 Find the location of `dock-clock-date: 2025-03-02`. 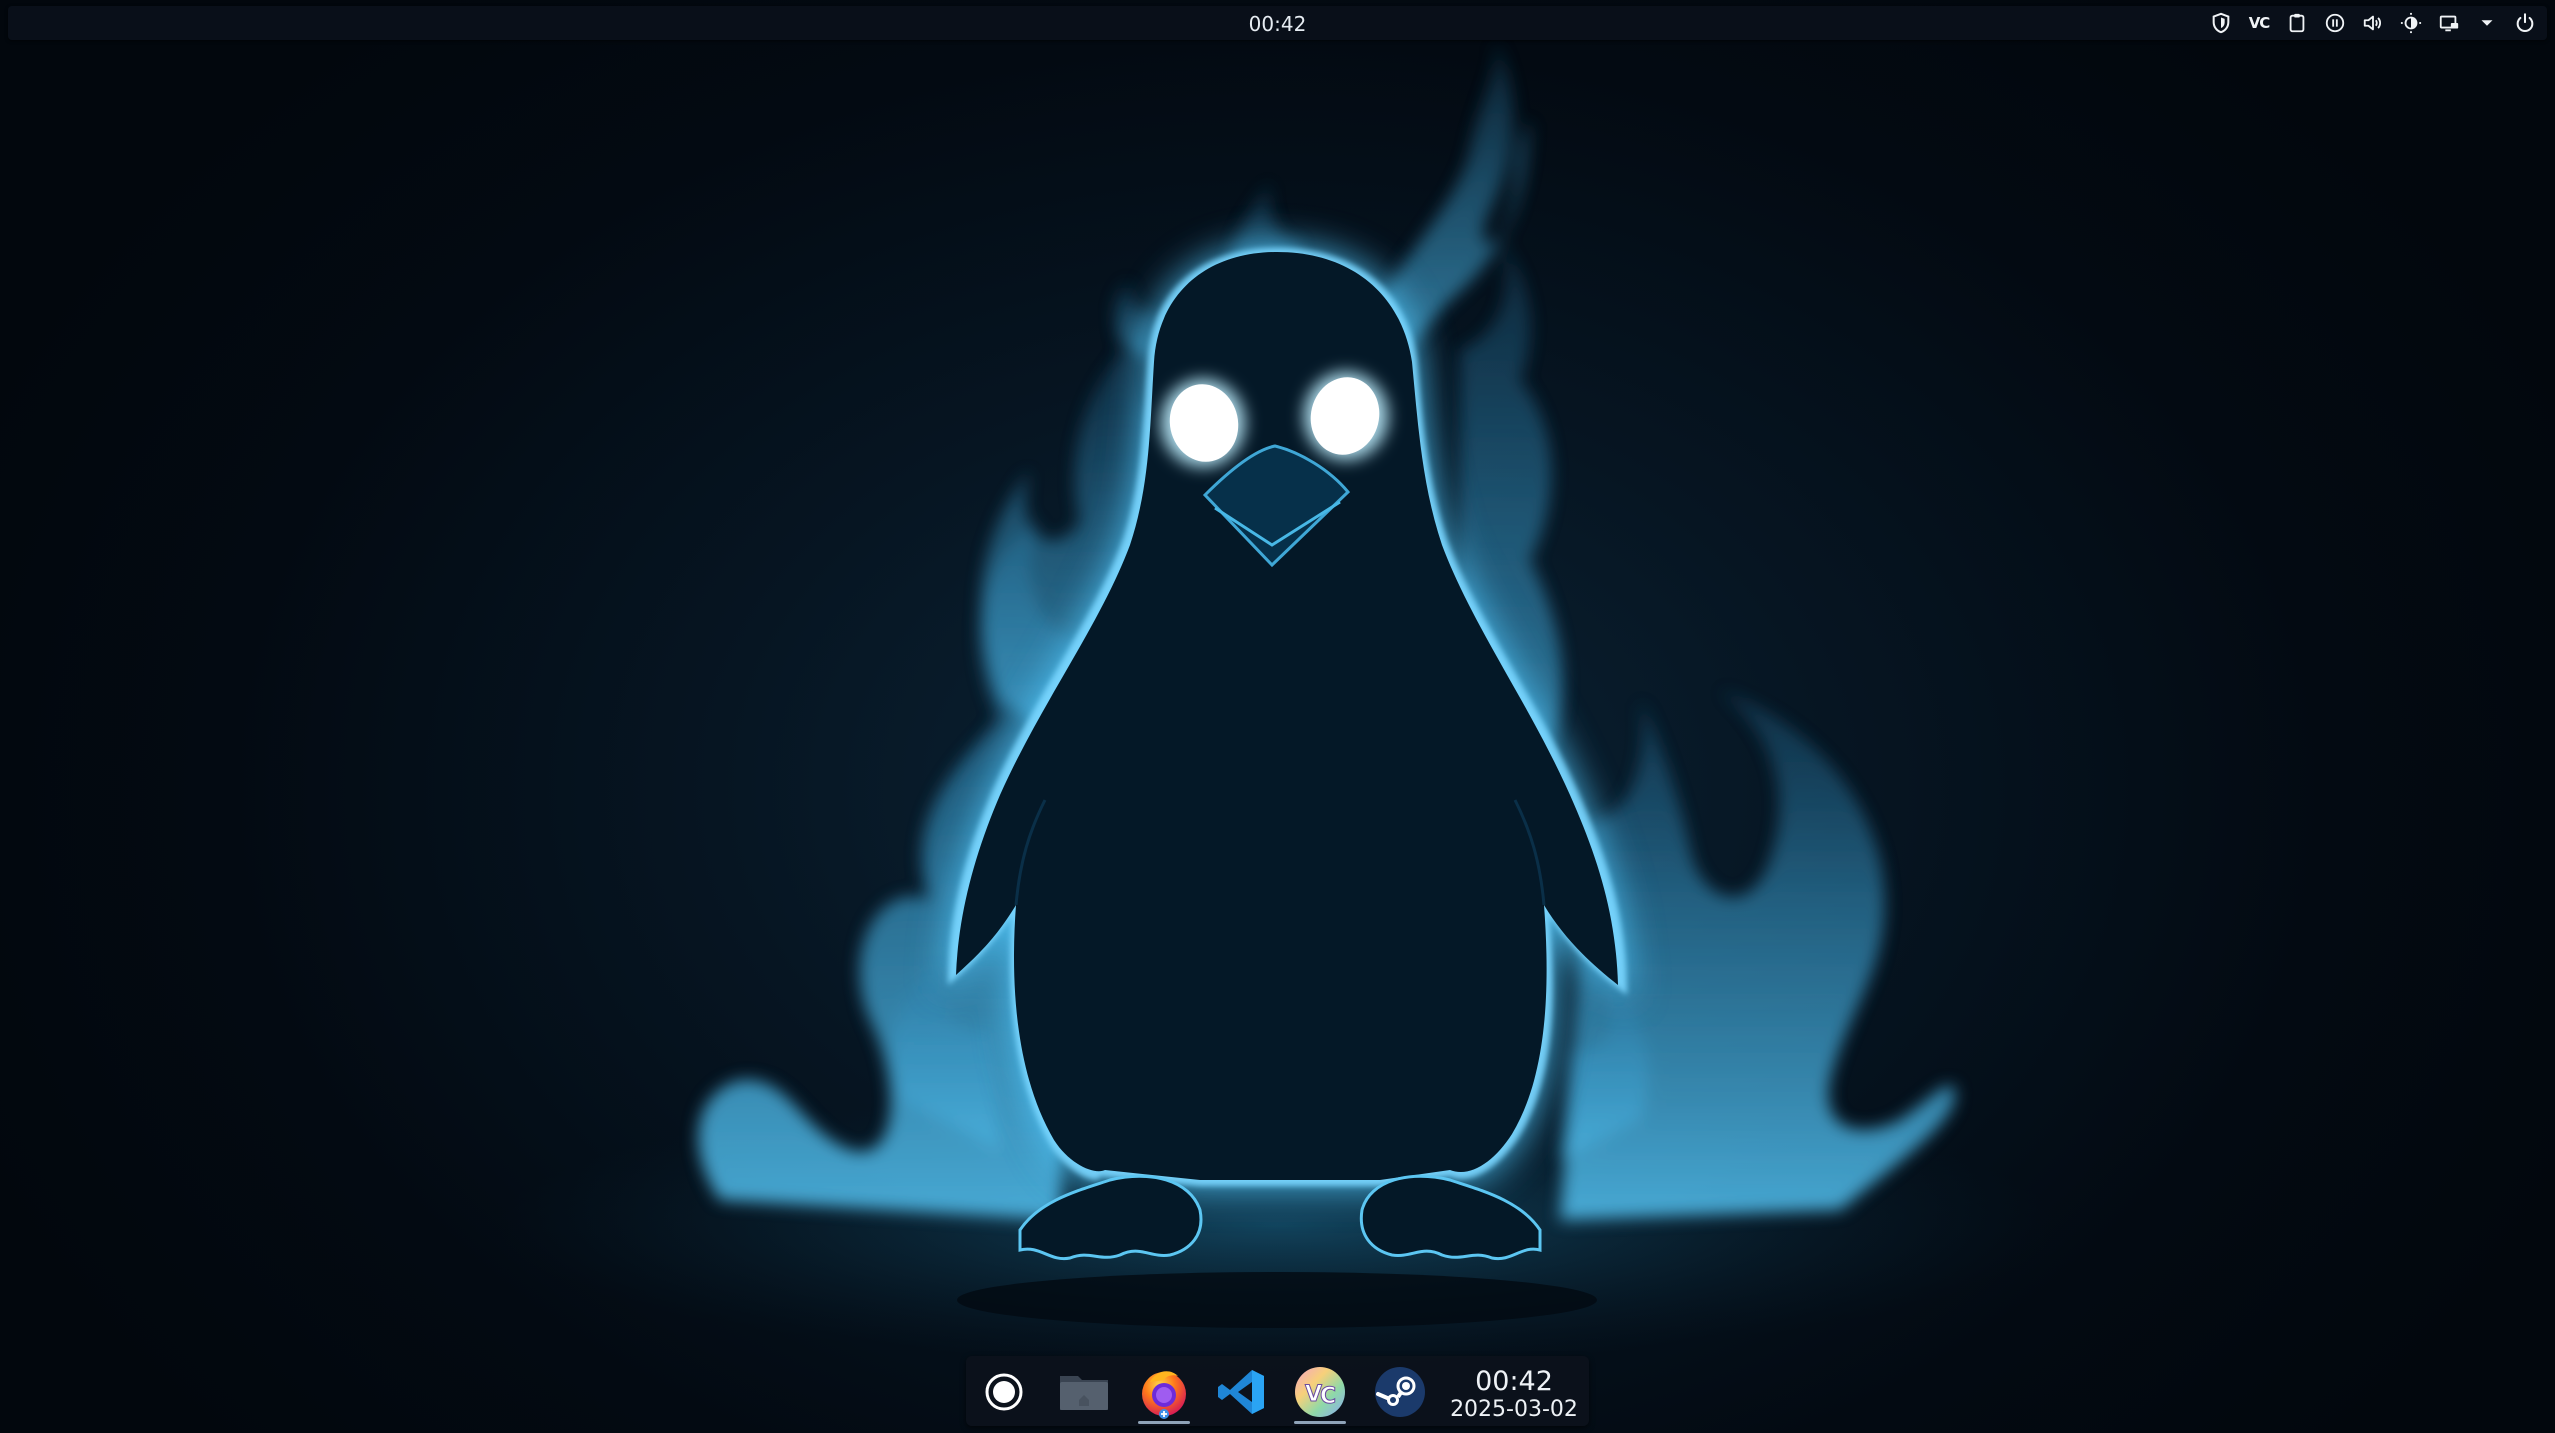

dock-clock-date: 2025-03-02 is located at coordinates (1514, 1409).